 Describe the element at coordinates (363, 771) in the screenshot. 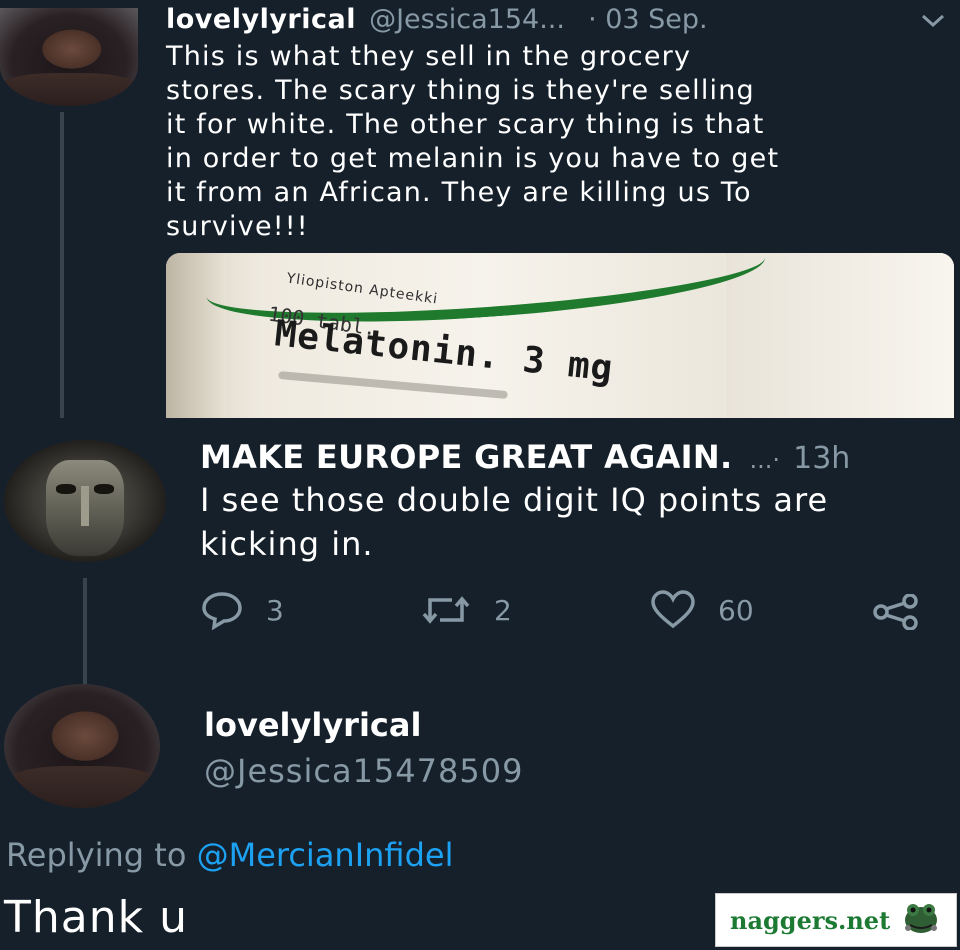

I see `handle: @Jessica15478509` at that location.